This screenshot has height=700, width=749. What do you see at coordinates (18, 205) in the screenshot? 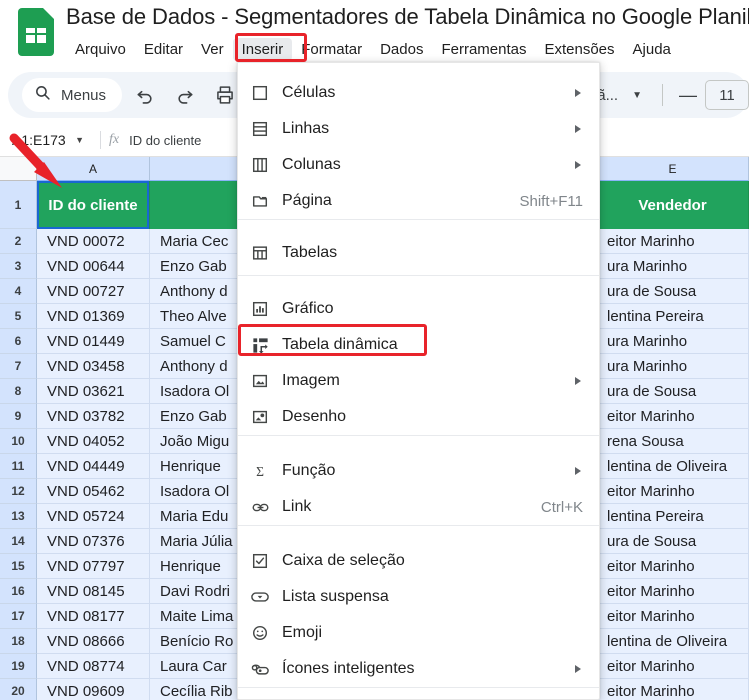
I see `row-header: 1` at bounding box center [18, 205].